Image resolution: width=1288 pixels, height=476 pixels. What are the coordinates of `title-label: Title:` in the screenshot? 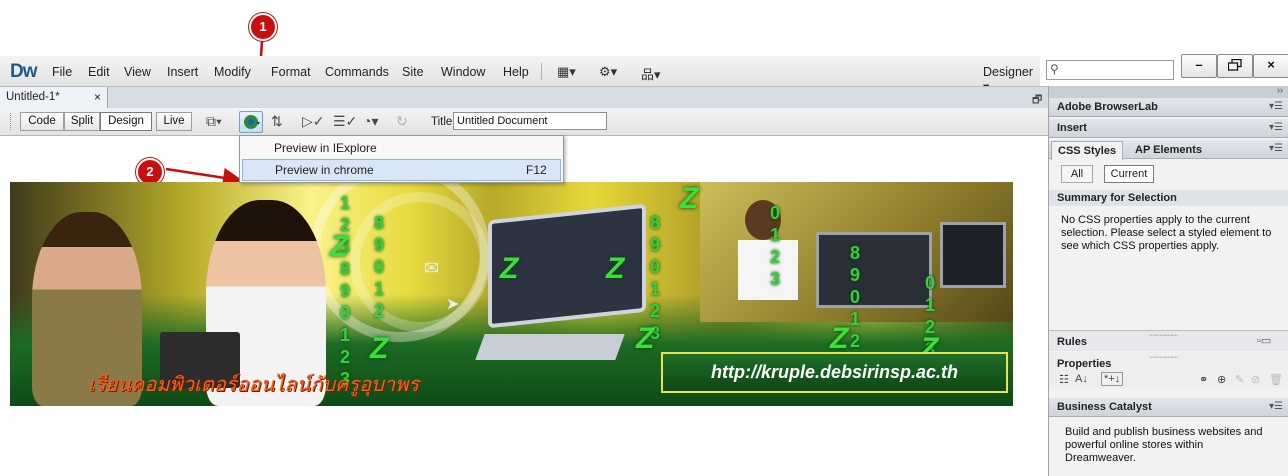 It's located at (443, 122).